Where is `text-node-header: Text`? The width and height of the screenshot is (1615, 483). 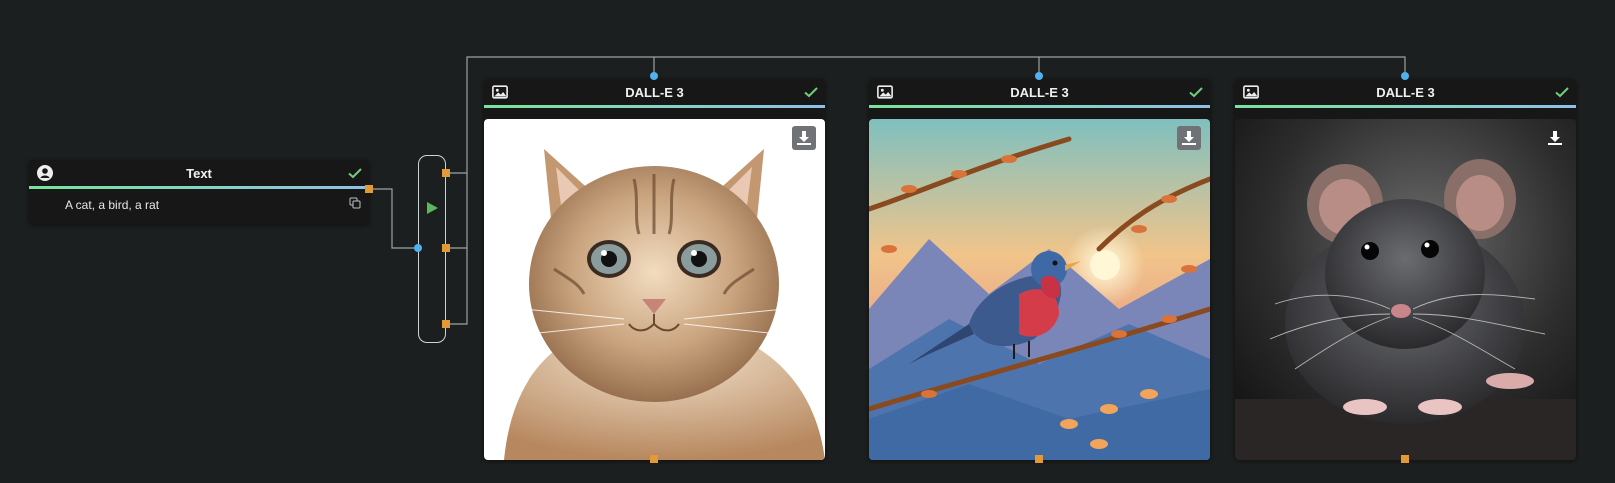
text-node-header: Text is located at coordinates (199, 173).